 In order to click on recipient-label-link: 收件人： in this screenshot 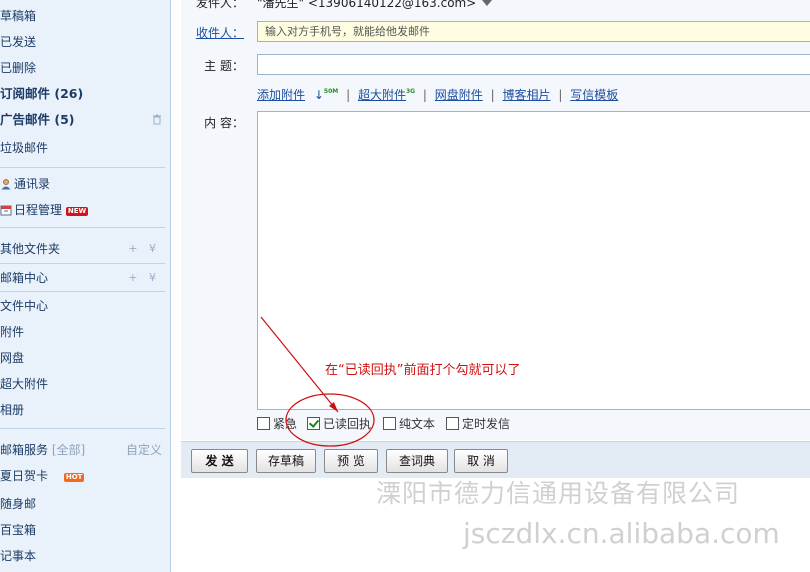, I will do `click(220, 32)`.